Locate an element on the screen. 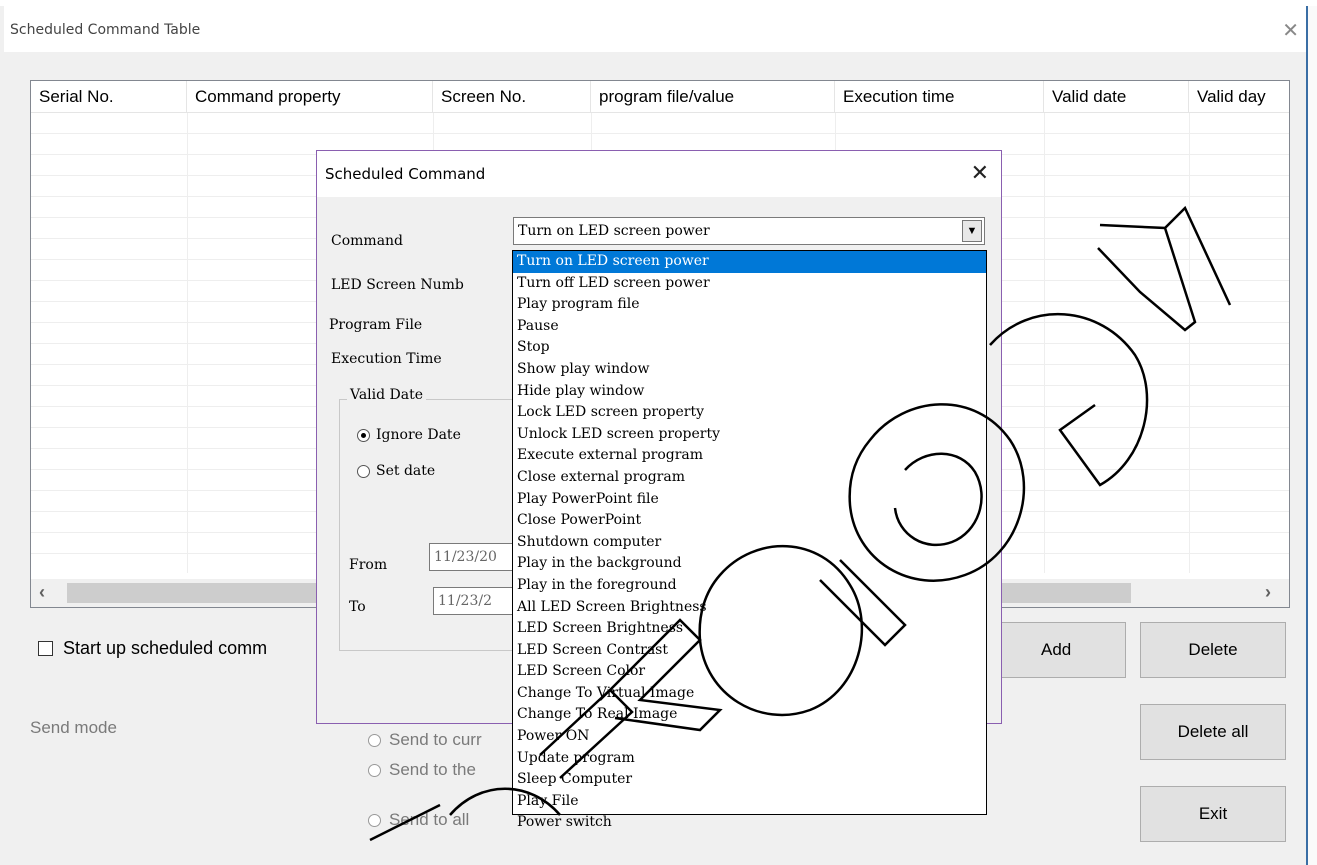  dropdown-item: Power switch is located at coordinates (749, 823).